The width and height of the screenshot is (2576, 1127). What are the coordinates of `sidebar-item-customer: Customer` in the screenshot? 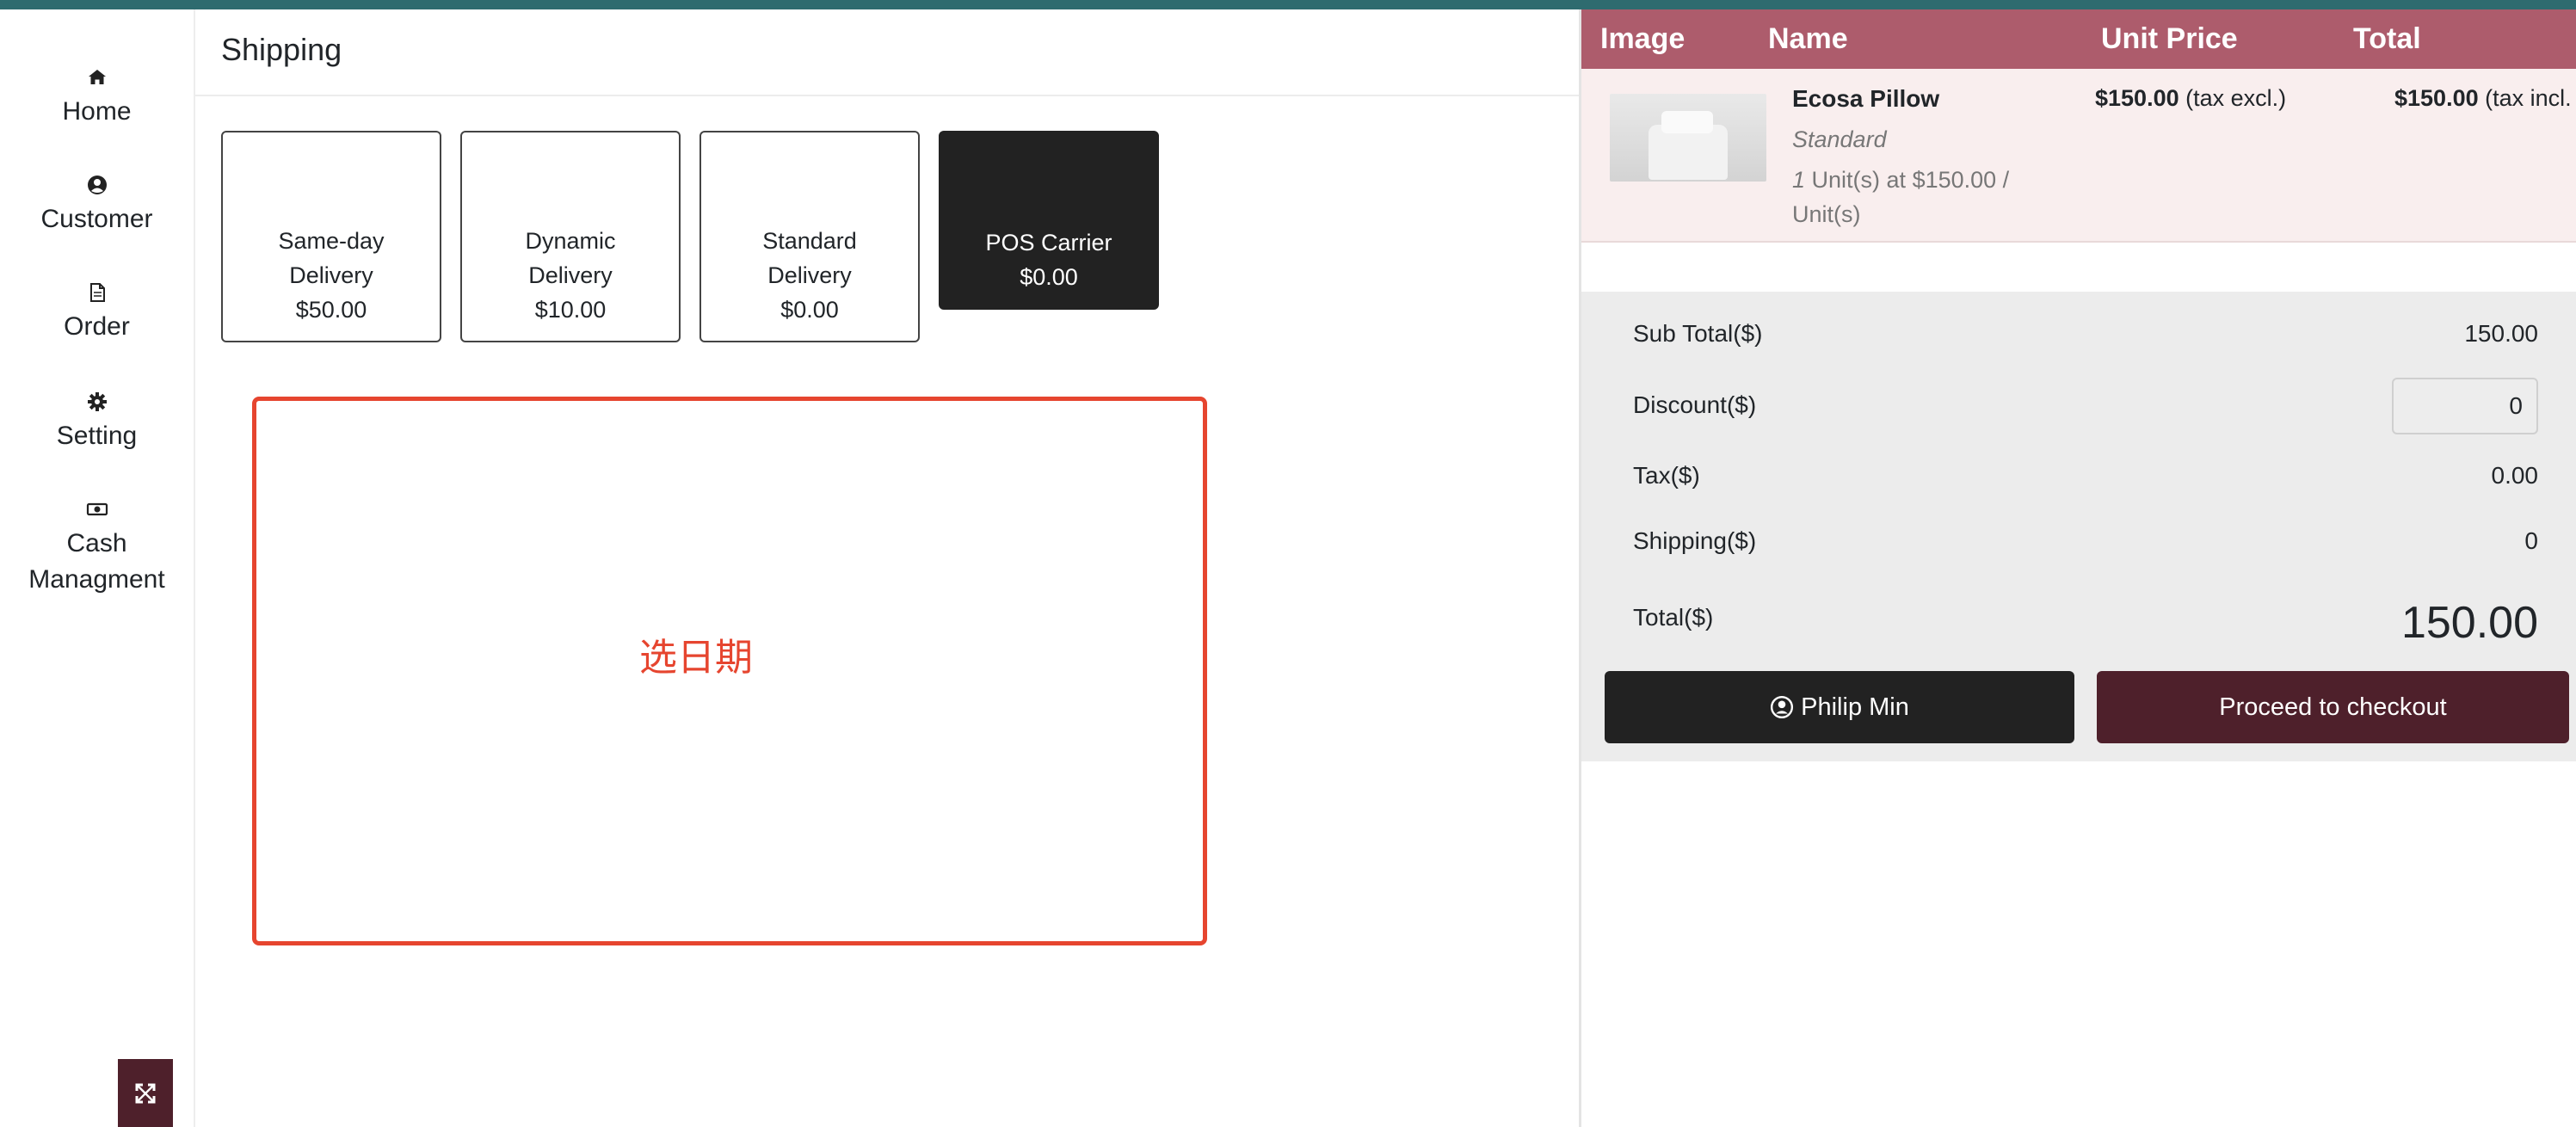 It's located at (97, 205).